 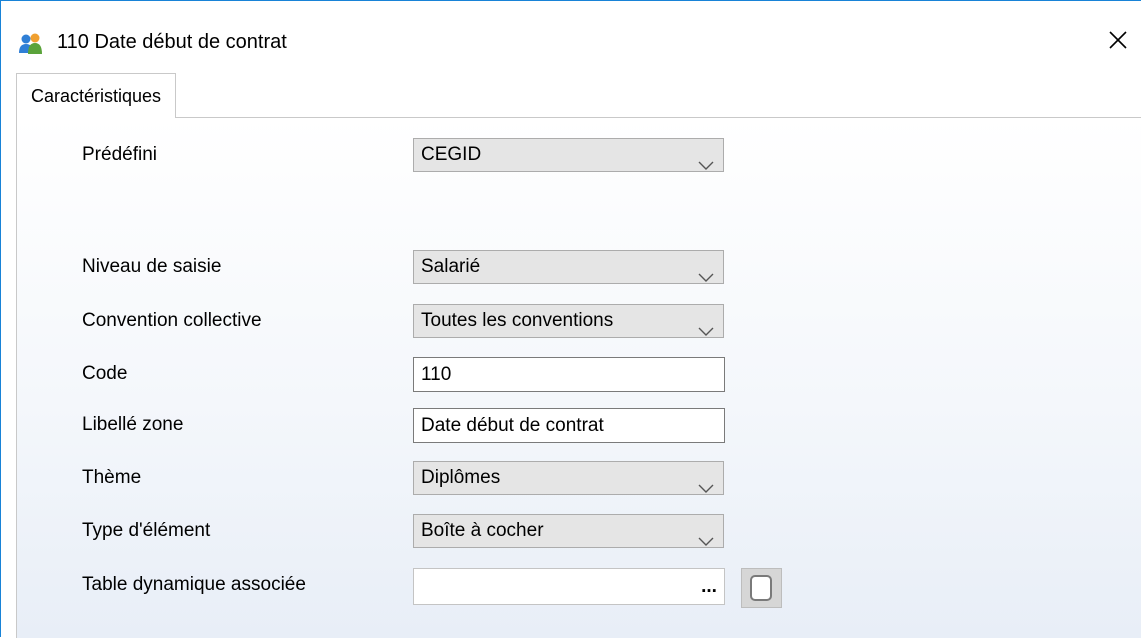 What do you see at coordinates (461, 477) in the screenshot?
I see `theme-value: Diplômes` at bounding box center [461, 477].